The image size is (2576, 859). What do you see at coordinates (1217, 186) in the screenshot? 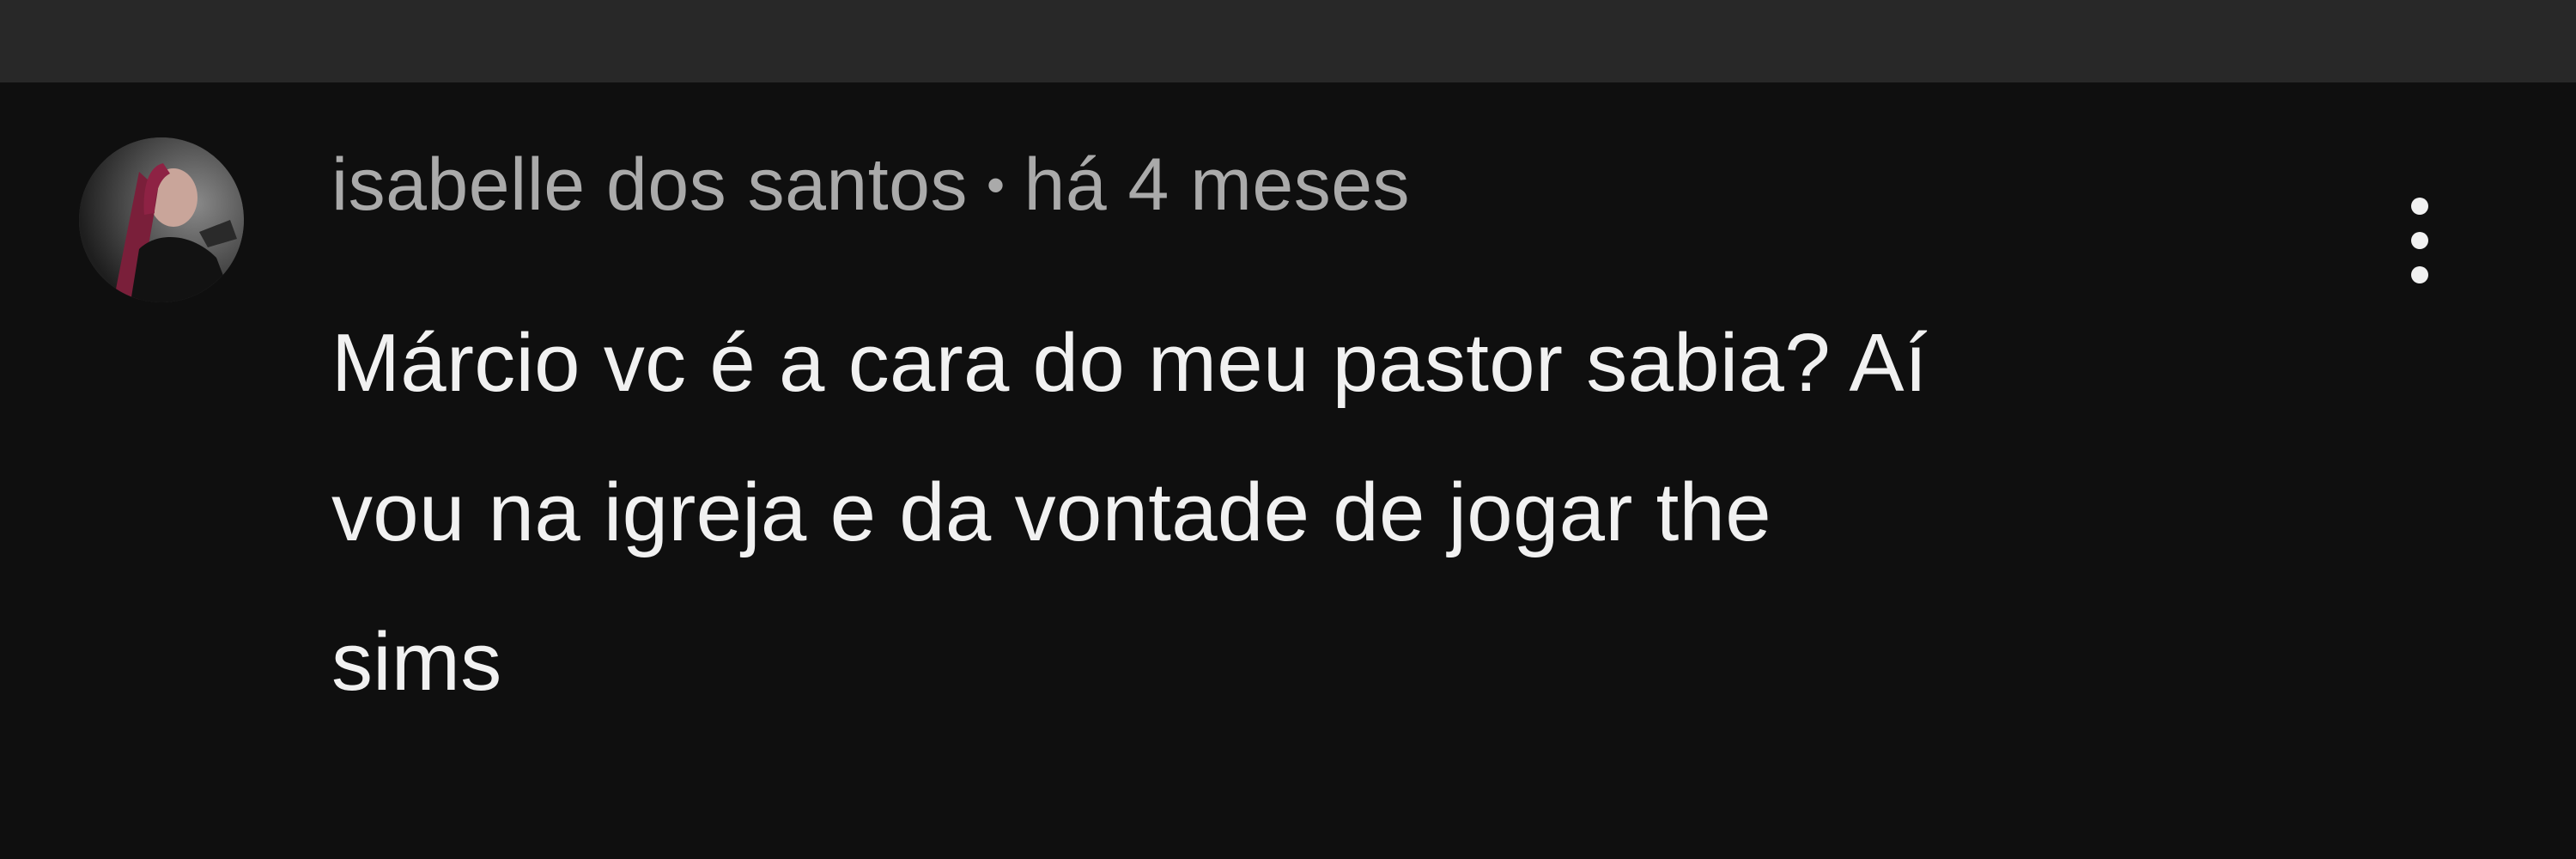
I see `comment-timestamp: há 4 meses` at bounding box center [1217, 186].